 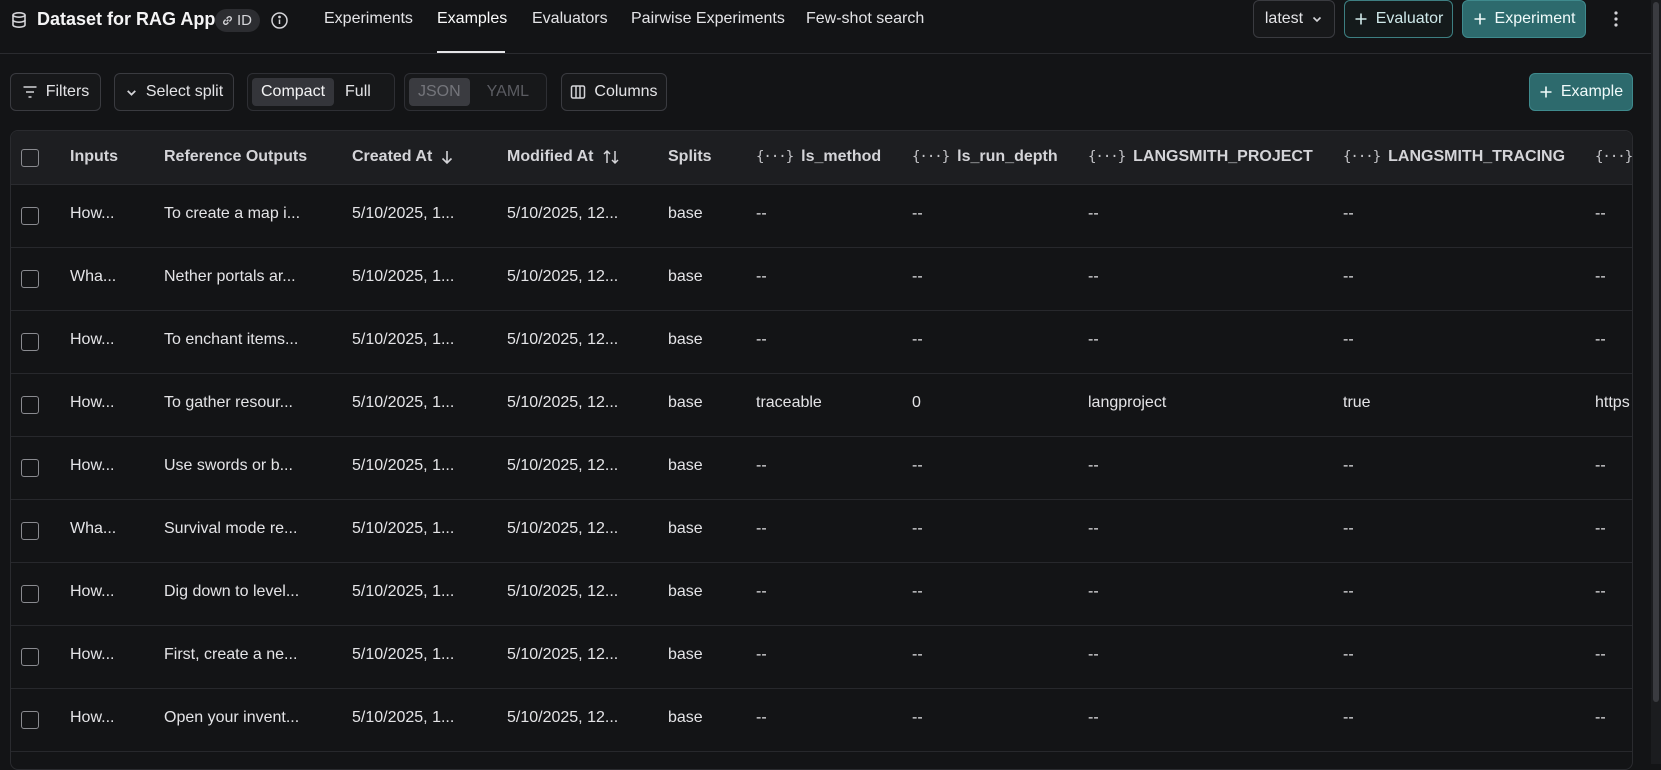 What do you see at coordinates (985, 157) in the screenshot?
I see `column-header-ls-run-depth: {···} ls_run_depth` at bounding box center [985, 157].